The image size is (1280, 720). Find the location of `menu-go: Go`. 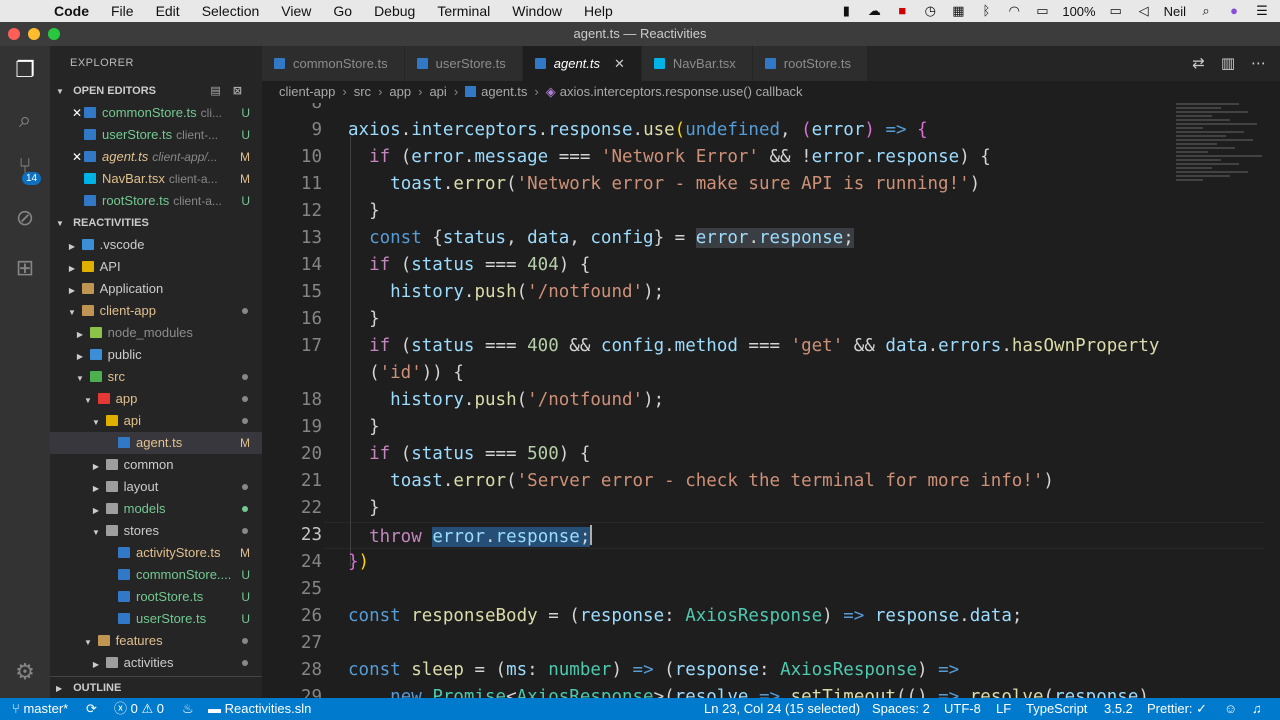

menu-go: Go is located at coordinates (342, 11).